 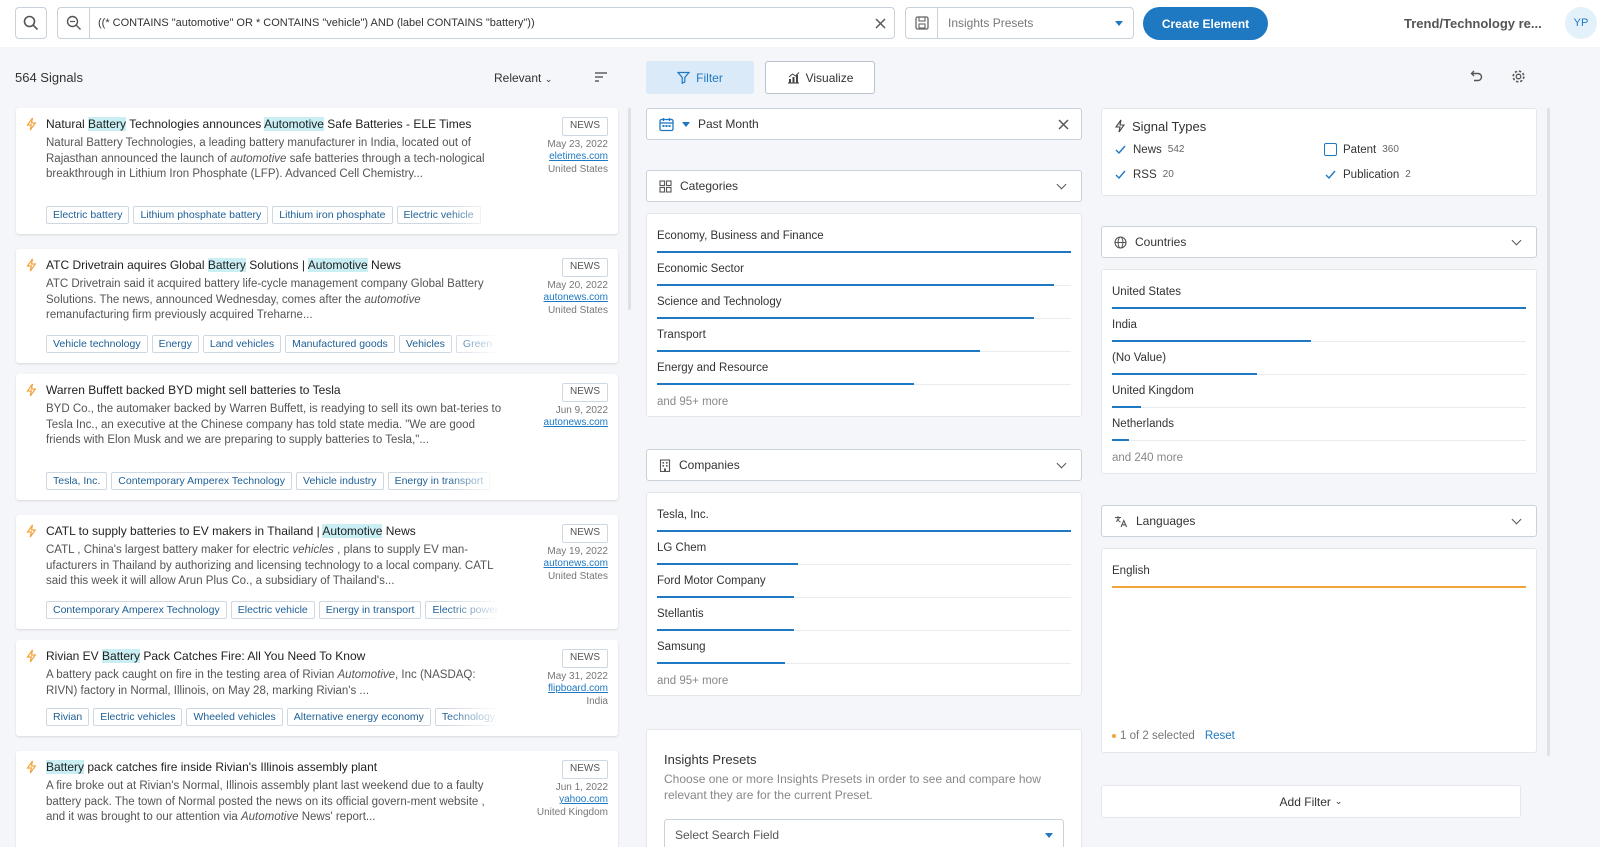 What do you see at coordinates (340, 344) in the screenshot?
I see `tag-chip: Manufactured goods` at bounding box center [340, 344].